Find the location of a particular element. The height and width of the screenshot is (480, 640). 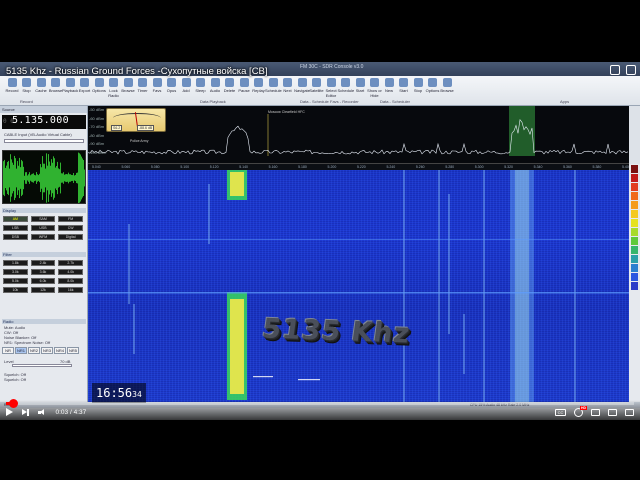

filter-button: 2.7k is located at coordinates (70, 263).